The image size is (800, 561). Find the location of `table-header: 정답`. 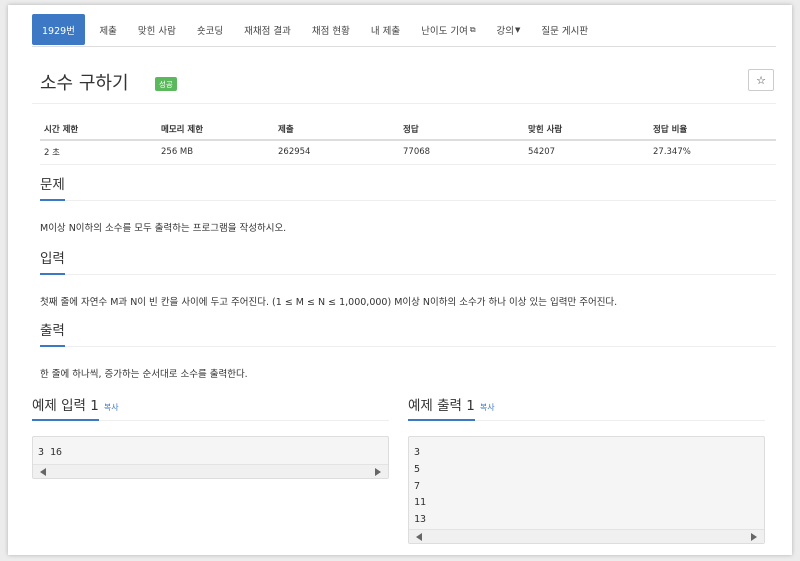

table-header: 정답 is located at coordinates (461, 129).